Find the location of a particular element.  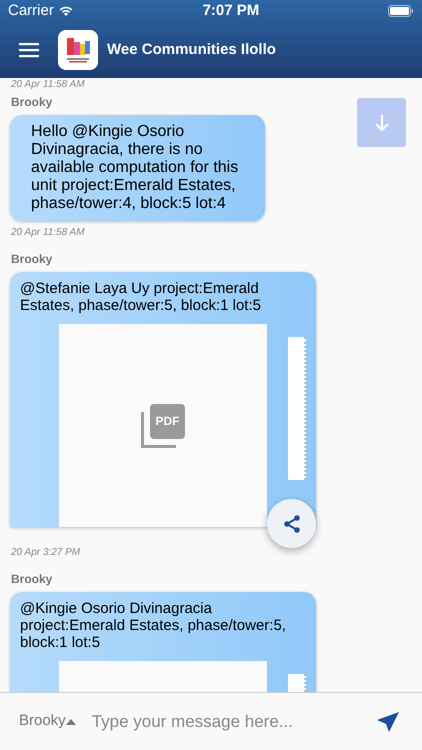

share-icon is located at coordinates (292, 524).